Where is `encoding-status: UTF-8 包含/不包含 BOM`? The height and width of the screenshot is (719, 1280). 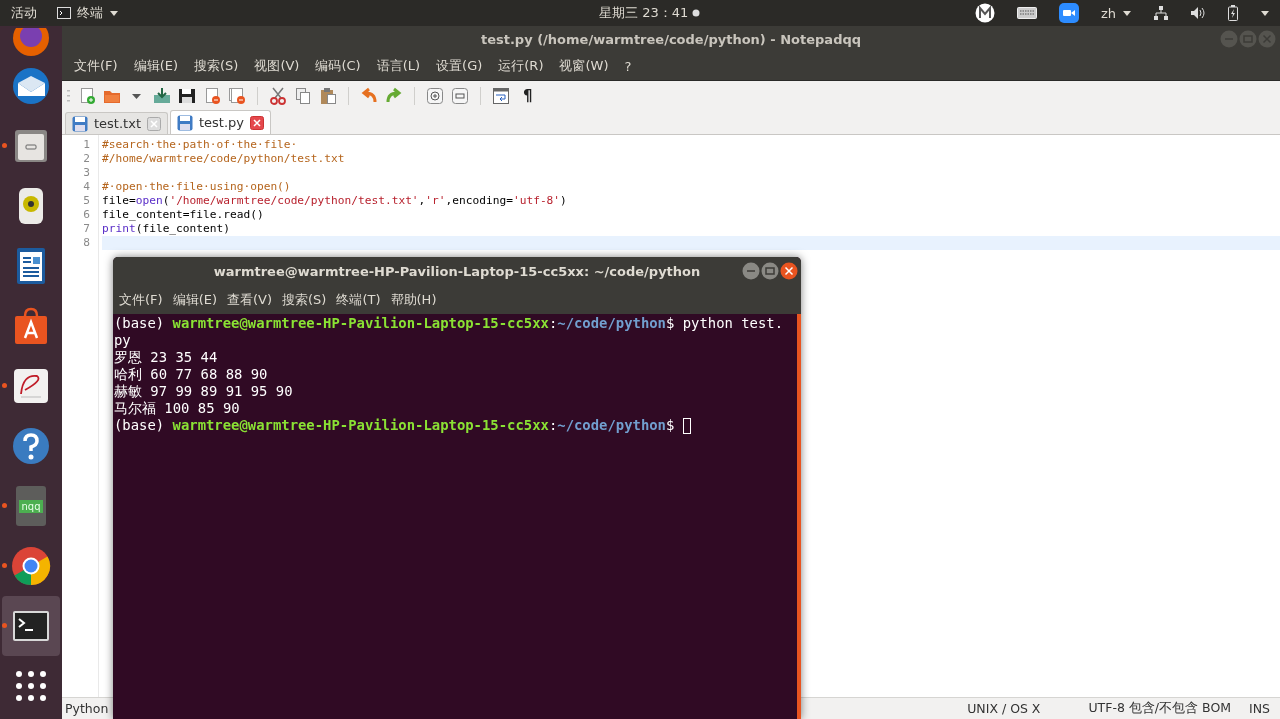
encoding-status: UTF-8 包含/不包含 BOM is located at coordinates (1159, 708).